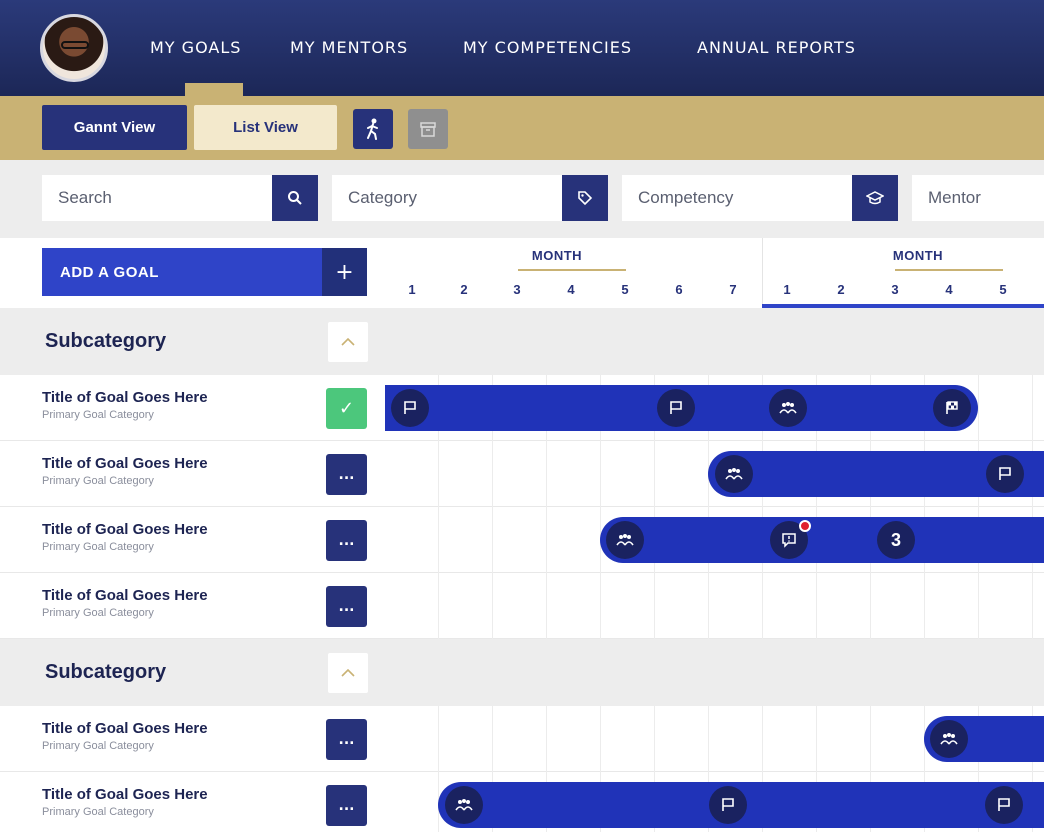  What do you see at coordinates (714, 273) in the screenshot?
I see `timeline-header: MONTH MONTH 1 2 3 4 5 6 7 1 2 3 4 5` at bounding box center [714, 273].